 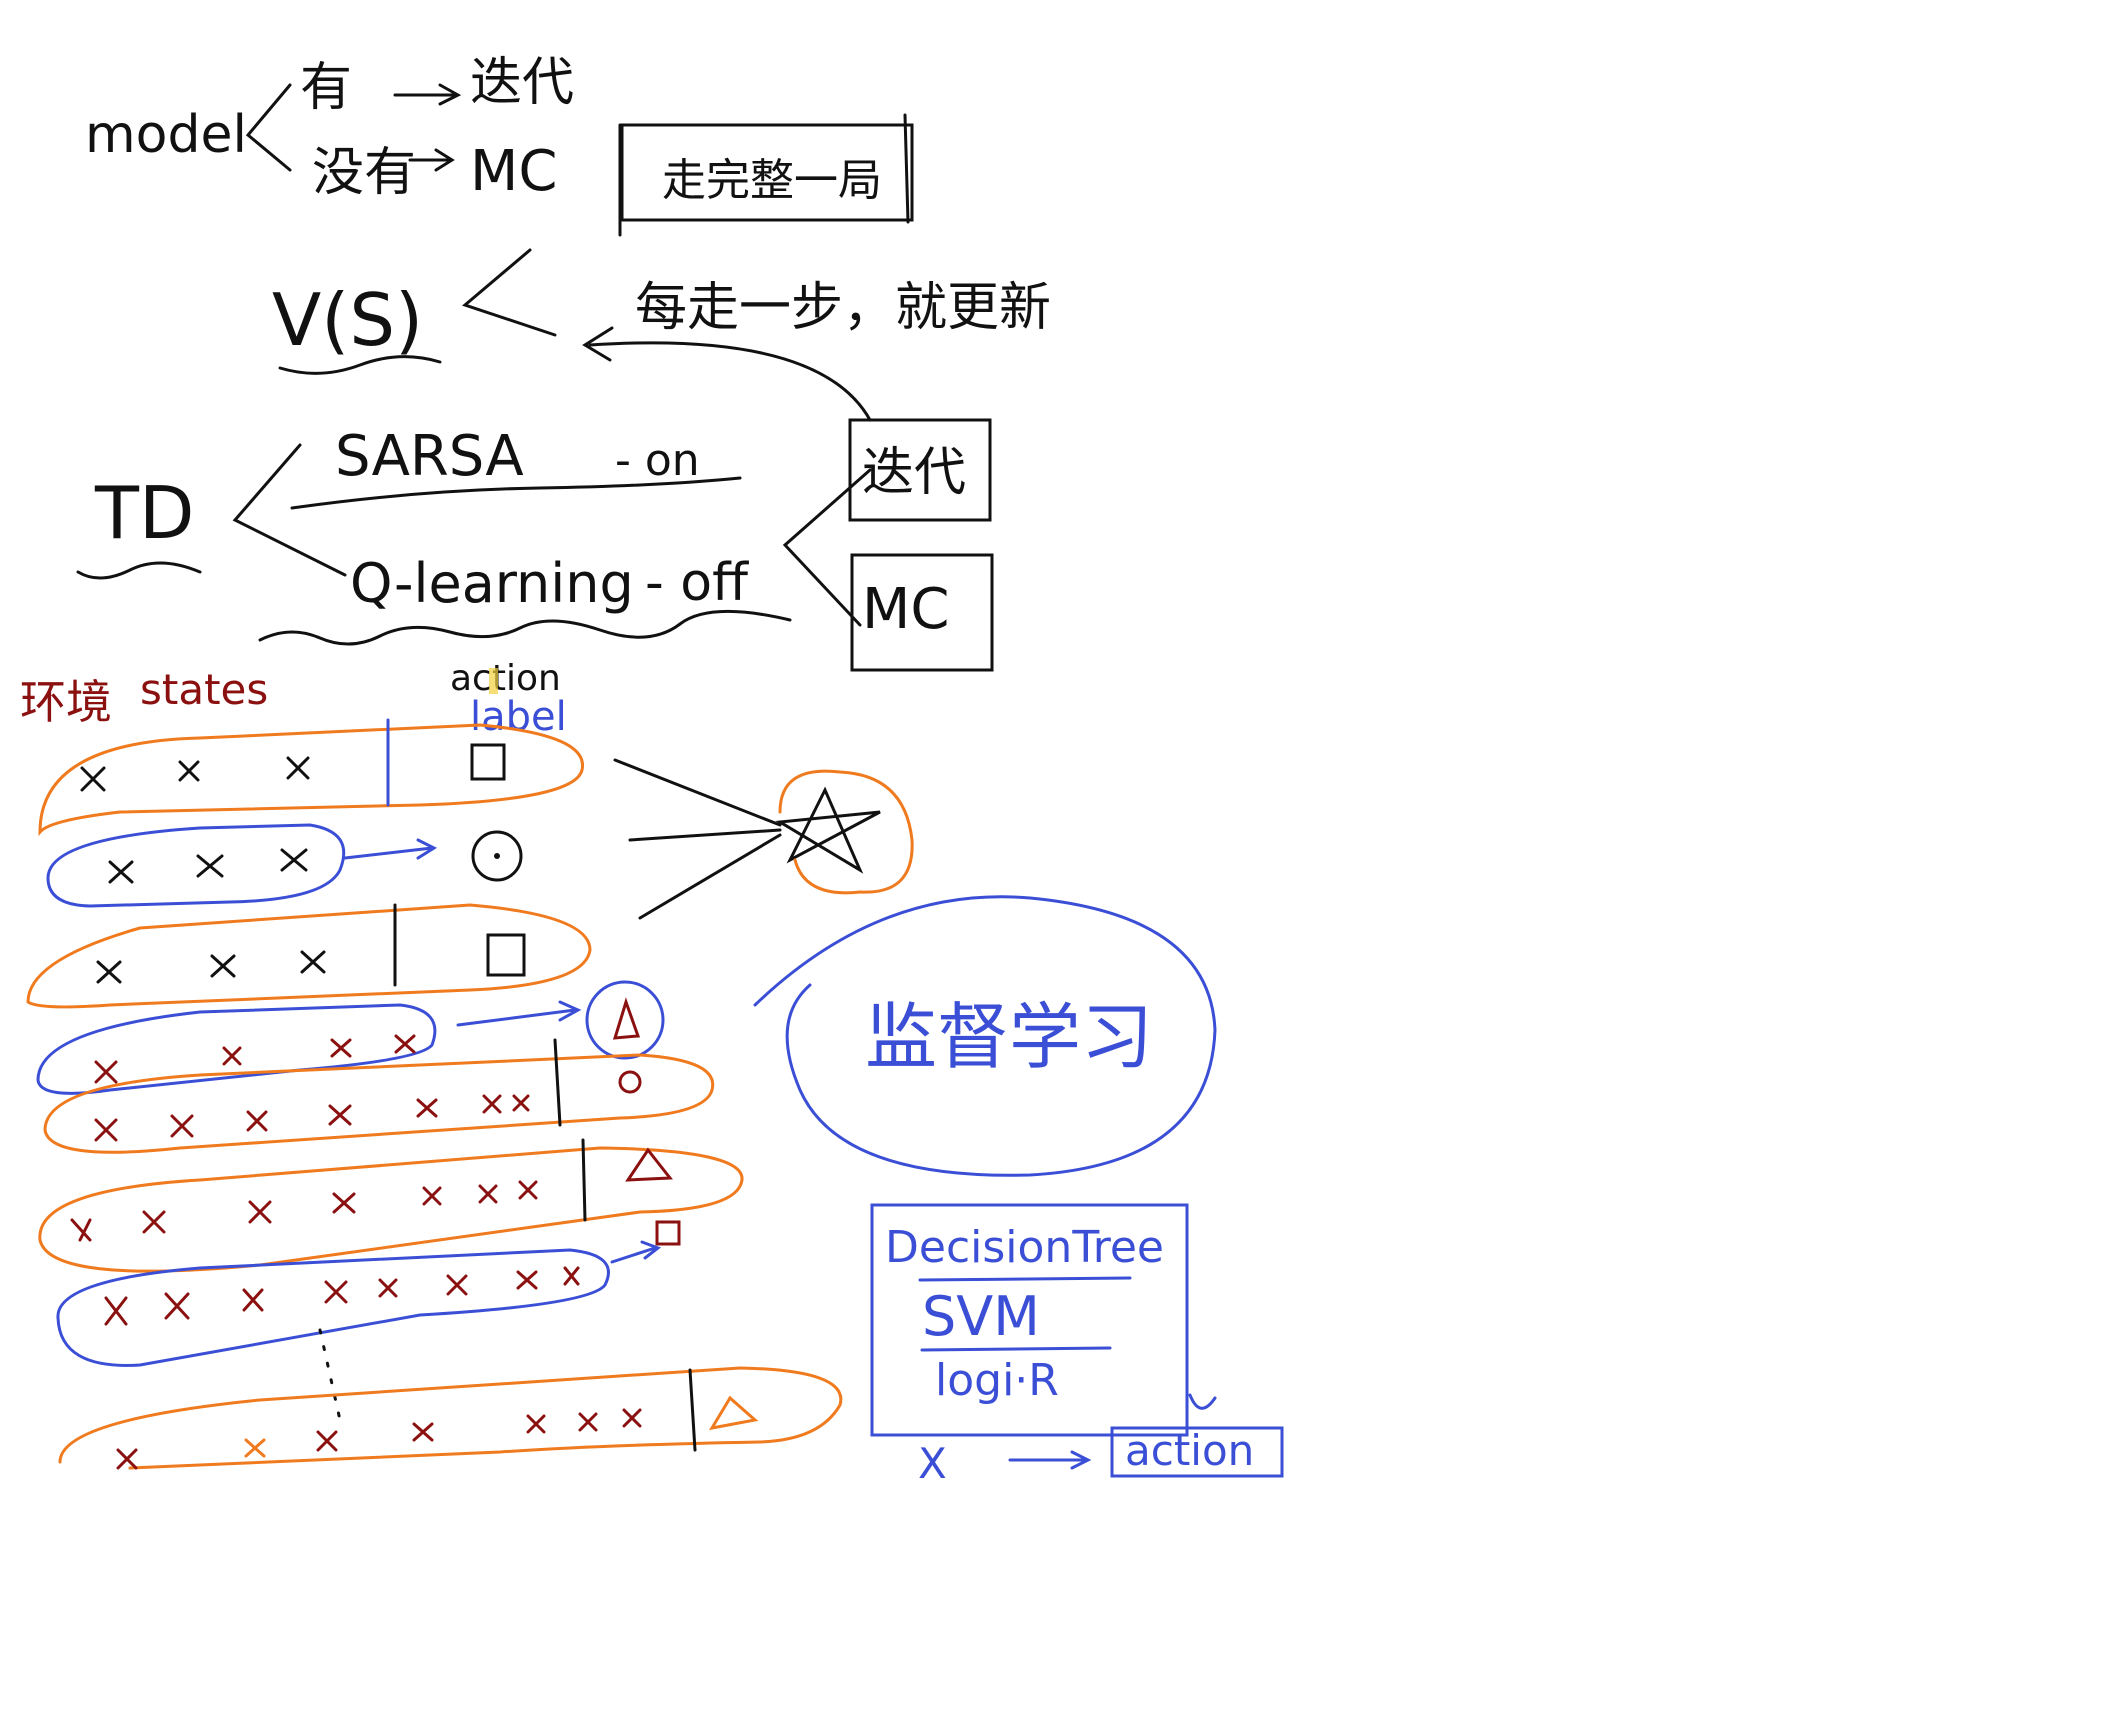 What do you see at coordinates (522, 83) in the screenshot?
I see `with-model-method: 迭代` at bounding box center [522, 83].